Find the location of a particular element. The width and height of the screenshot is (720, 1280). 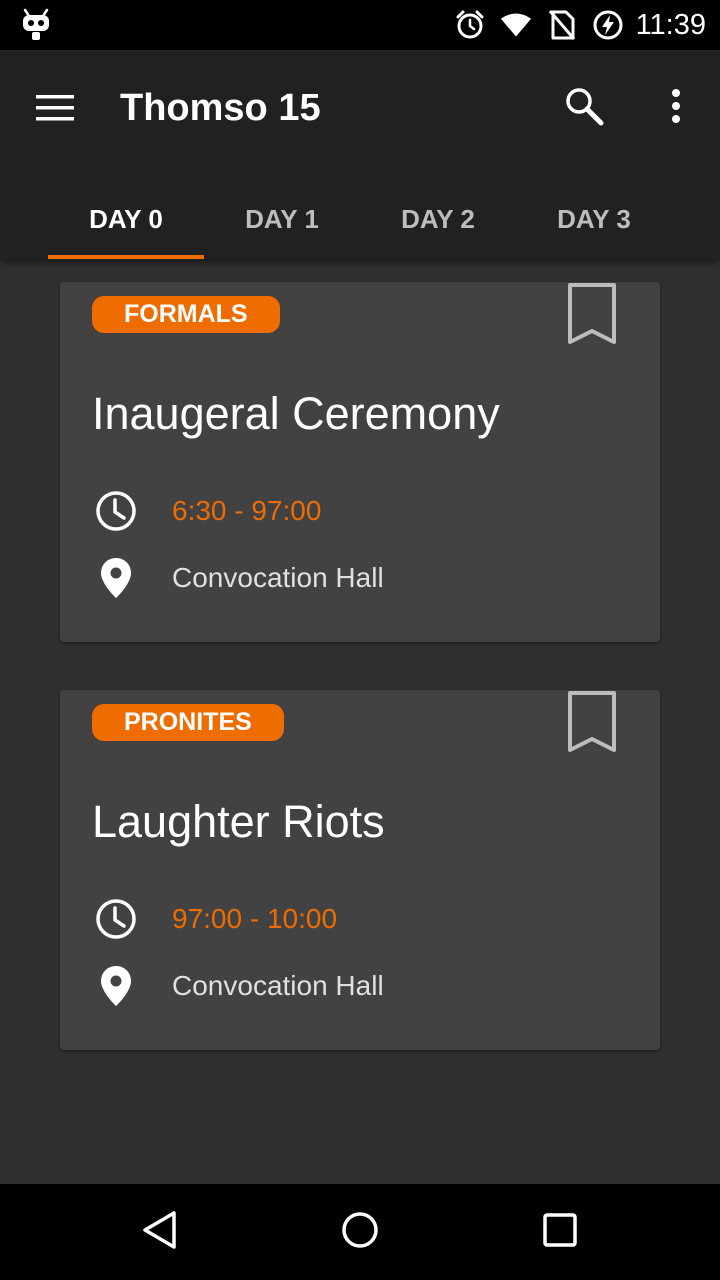

day-tabs: DAY 0 DAY 1 DAY 2 DAY 3 is located at coordinates (360, 220).